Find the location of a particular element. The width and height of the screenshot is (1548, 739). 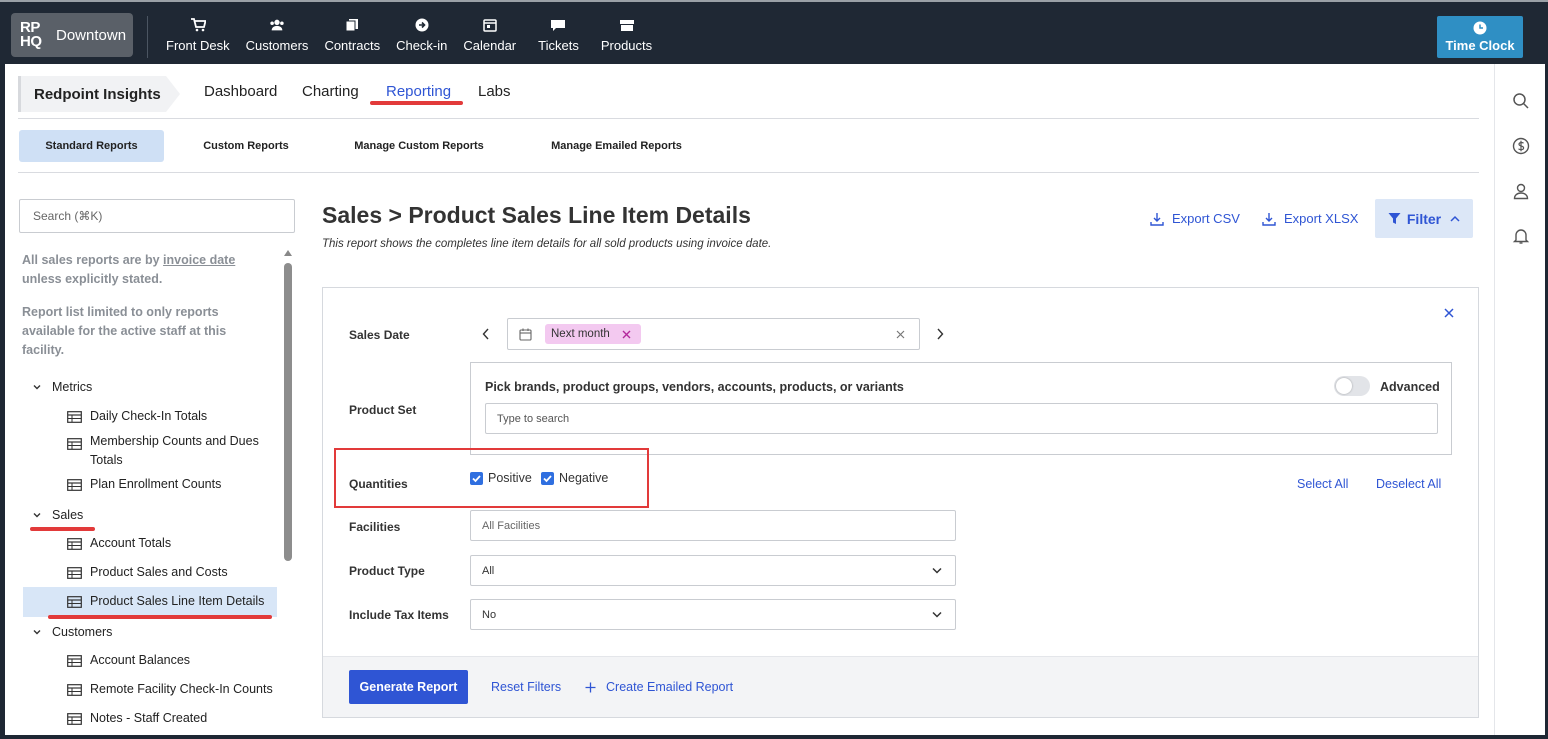

arrow-circle-icon is located at coordinates (422, 25).